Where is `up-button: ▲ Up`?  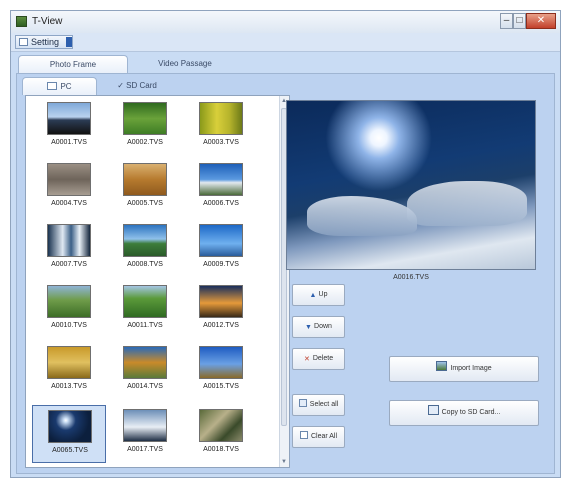
up-button: ▲ Up is located at coordinates (318, 295).